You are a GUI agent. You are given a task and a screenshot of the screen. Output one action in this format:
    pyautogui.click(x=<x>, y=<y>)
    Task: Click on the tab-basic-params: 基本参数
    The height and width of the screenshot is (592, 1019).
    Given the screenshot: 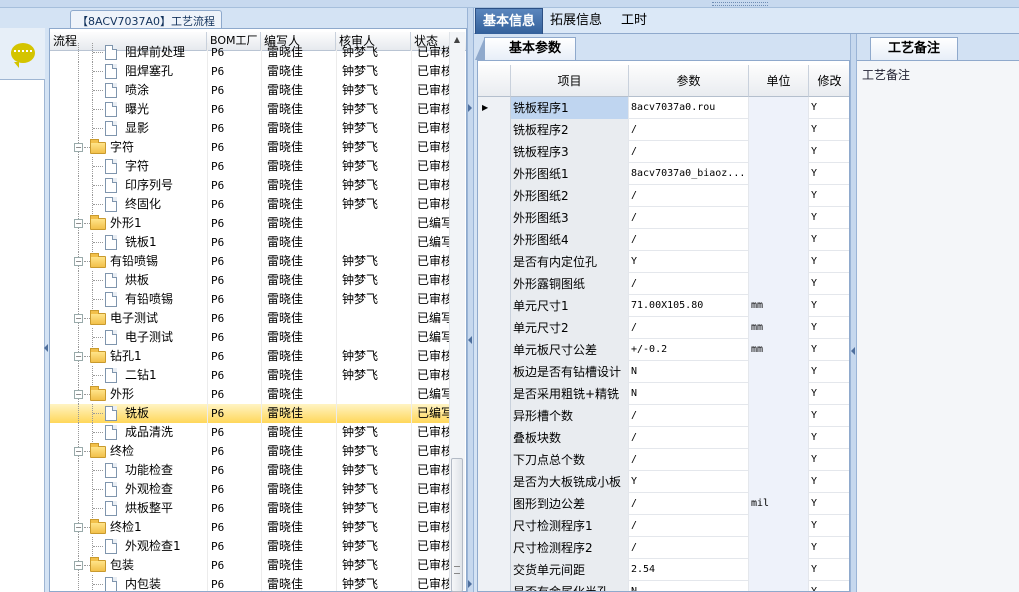 What is the action you would take?
    pyautogui.click(x=525, y=48)
    